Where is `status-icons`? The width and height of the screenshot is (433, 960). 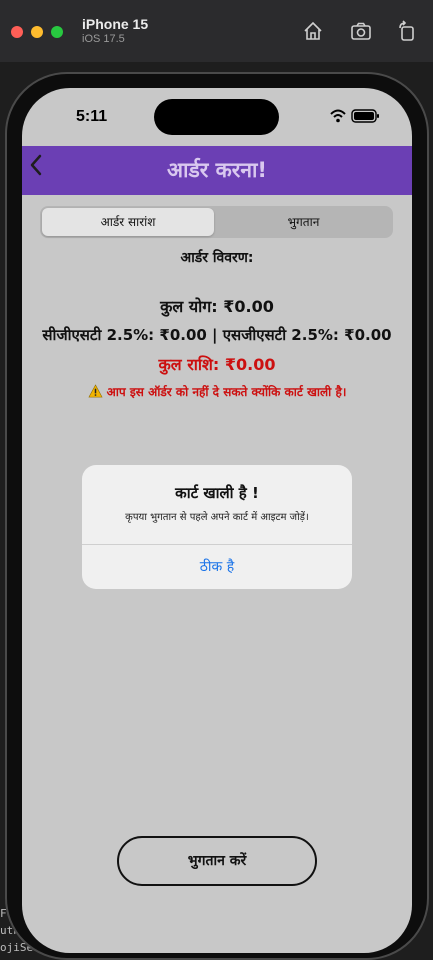 status-icons is located at coordinates (355, 116).